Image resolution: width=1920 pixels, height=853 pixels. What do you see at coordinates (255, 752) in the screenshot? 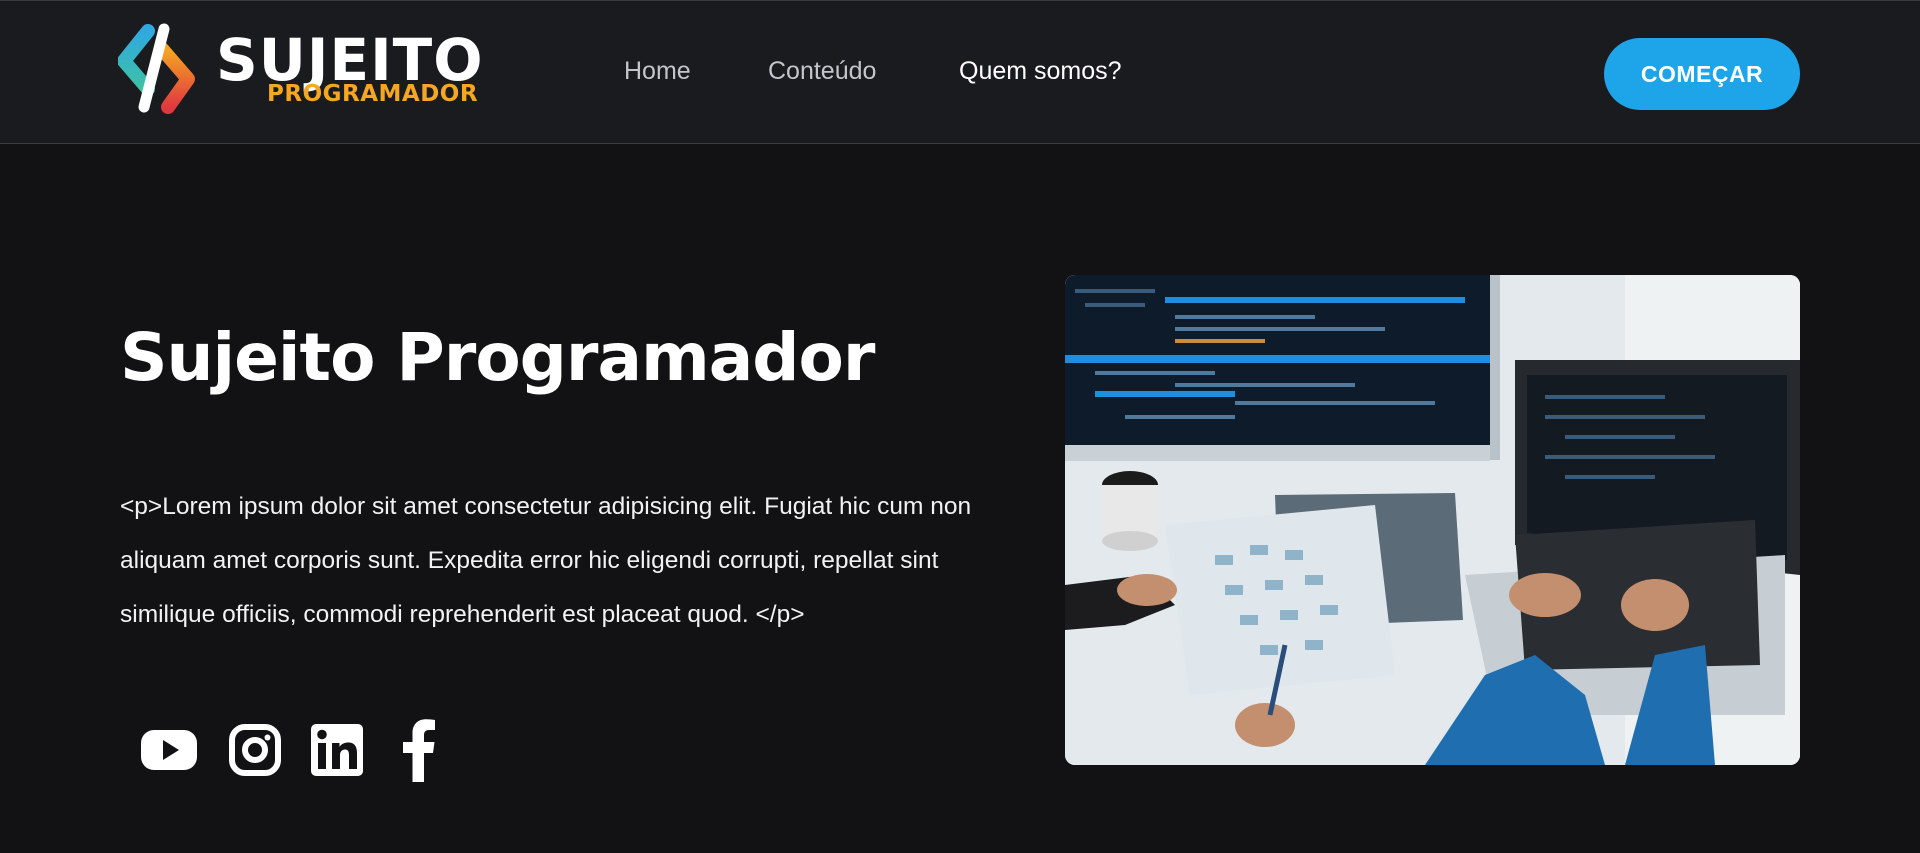
I see `instagram-icon` at bounding box center [255, 752].